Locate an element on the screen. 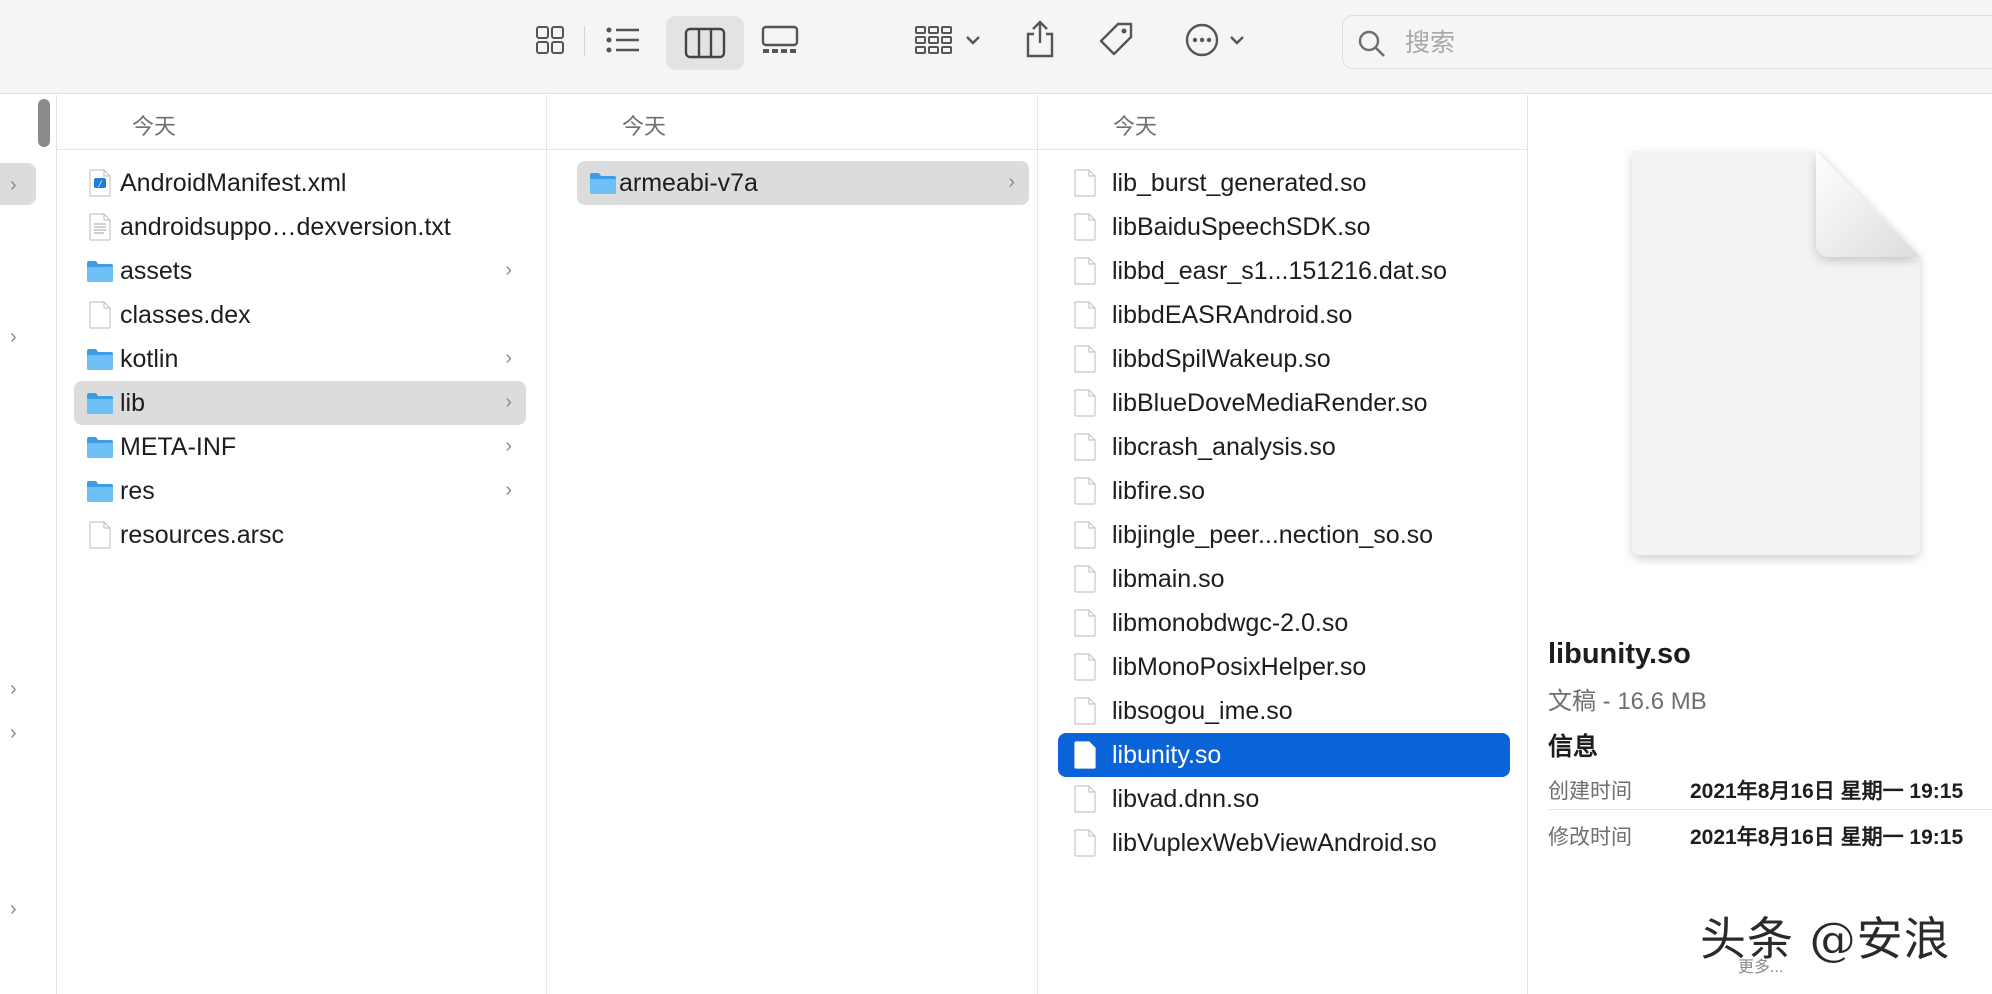 This screenshot has width=1992, height=994. columns-icon is located at coordinates (705, 43).